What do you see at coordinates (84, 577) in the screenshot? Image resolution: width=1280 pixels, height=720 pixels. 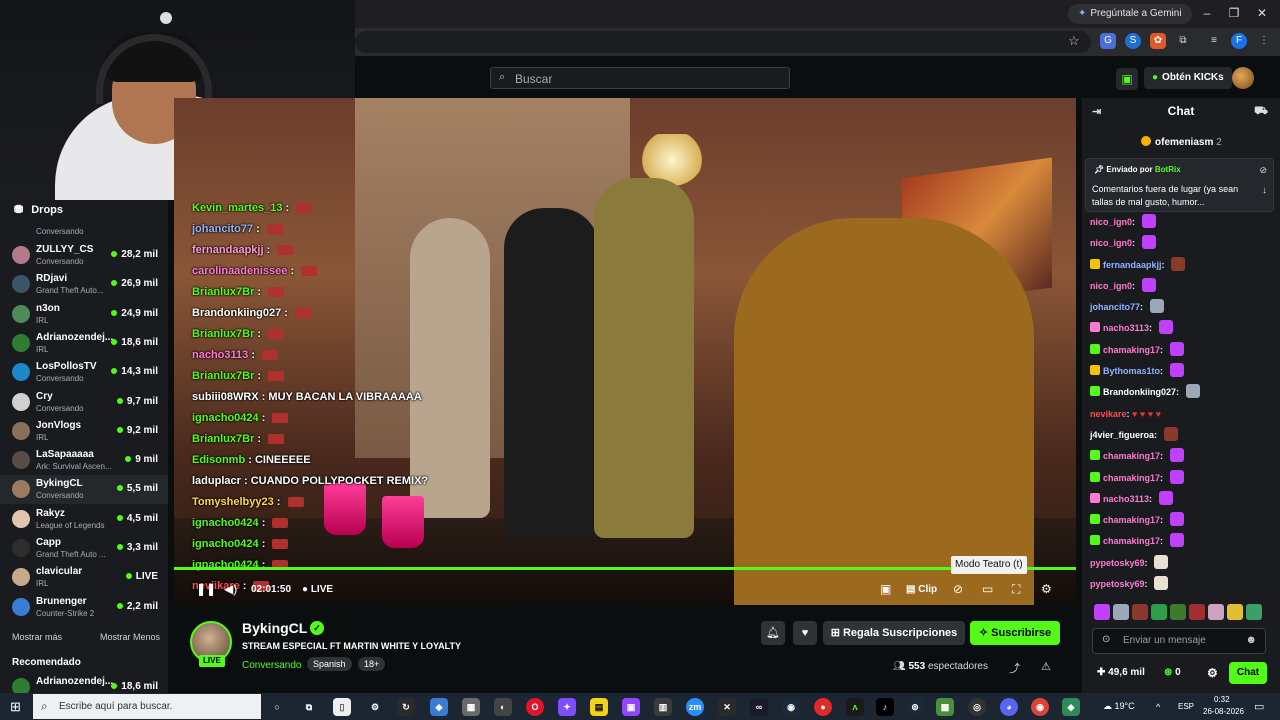 I see `sidebar-channel: clavicular IRL LIVE` at bounding box center [84, 577].